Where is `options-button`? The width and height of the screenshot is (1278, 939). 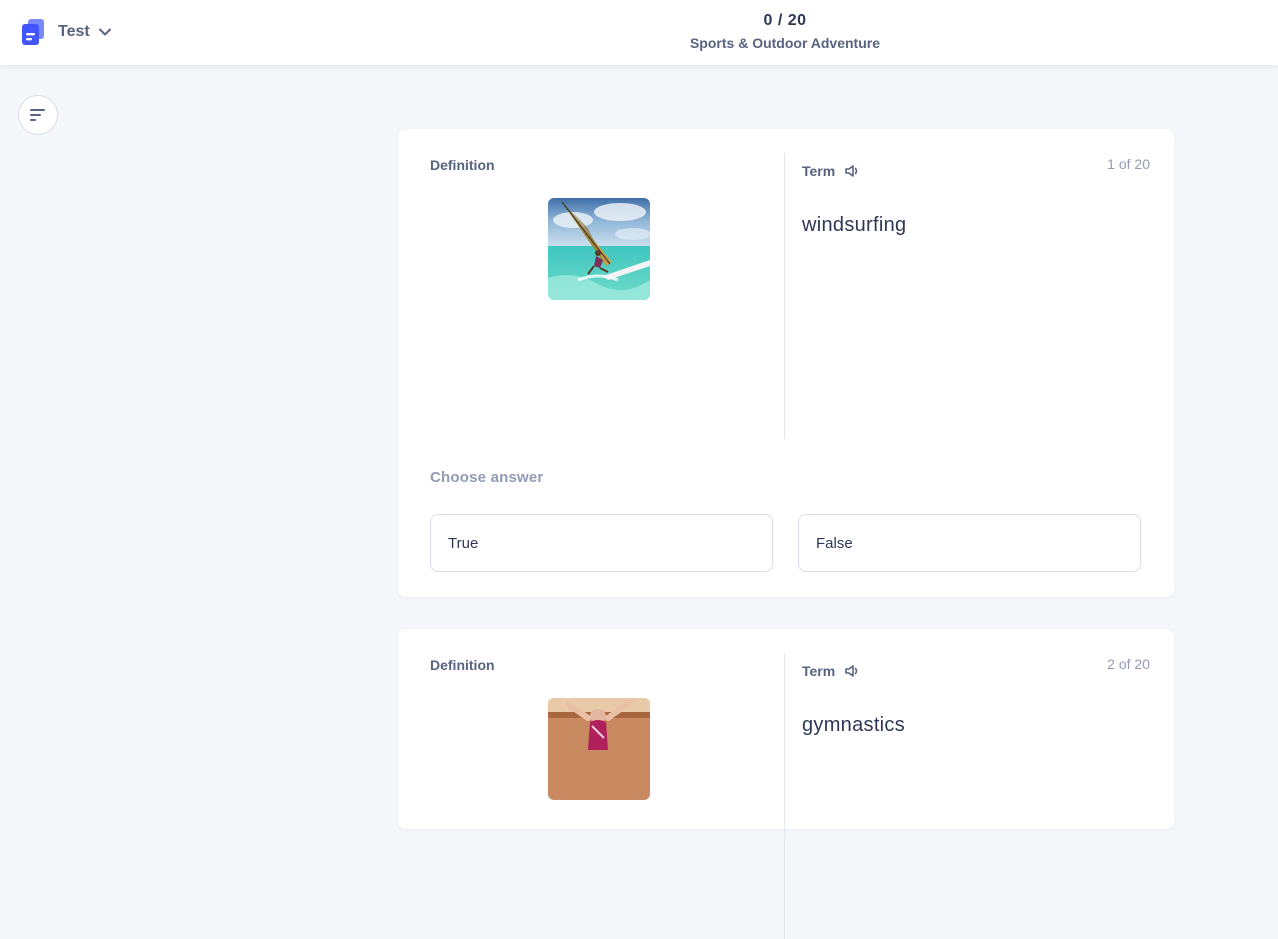
options-button is located at coordinates (38, 115).